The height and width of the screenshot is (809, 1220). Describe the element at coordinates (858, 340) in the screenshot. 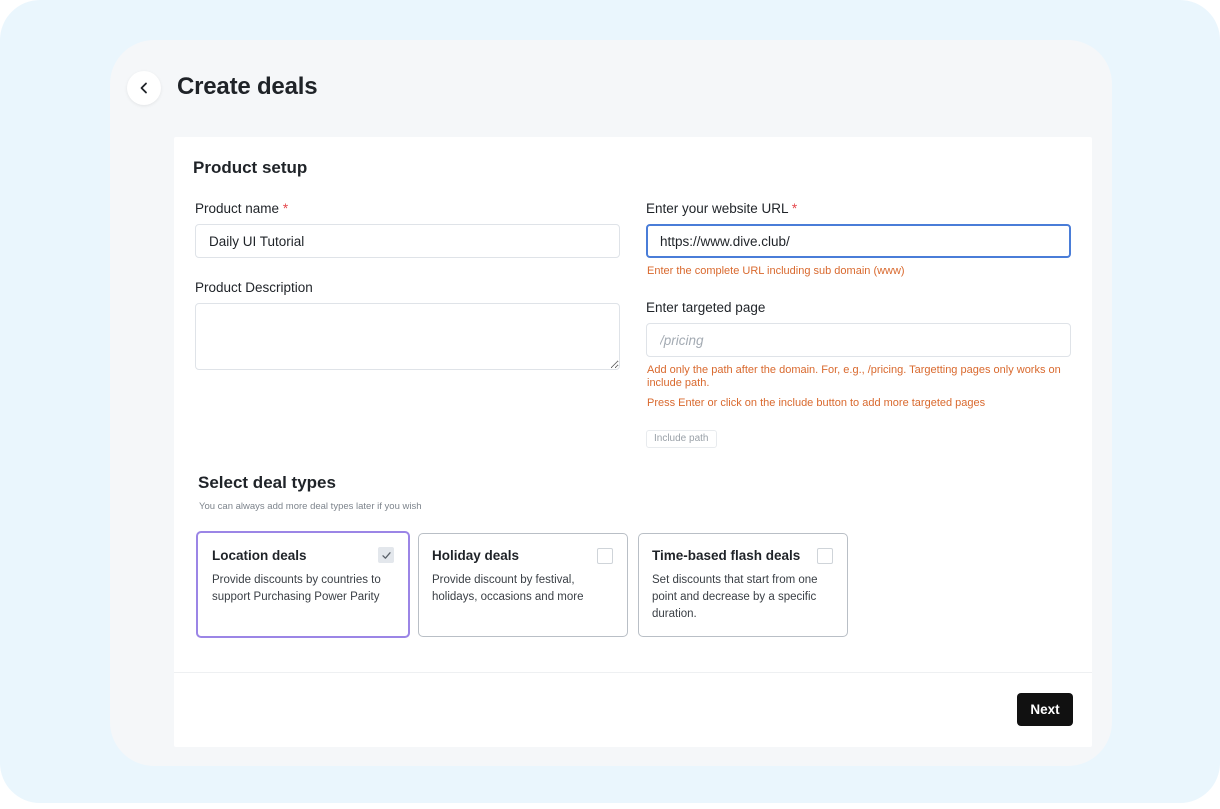

I see `targeted-page-input` at that location.